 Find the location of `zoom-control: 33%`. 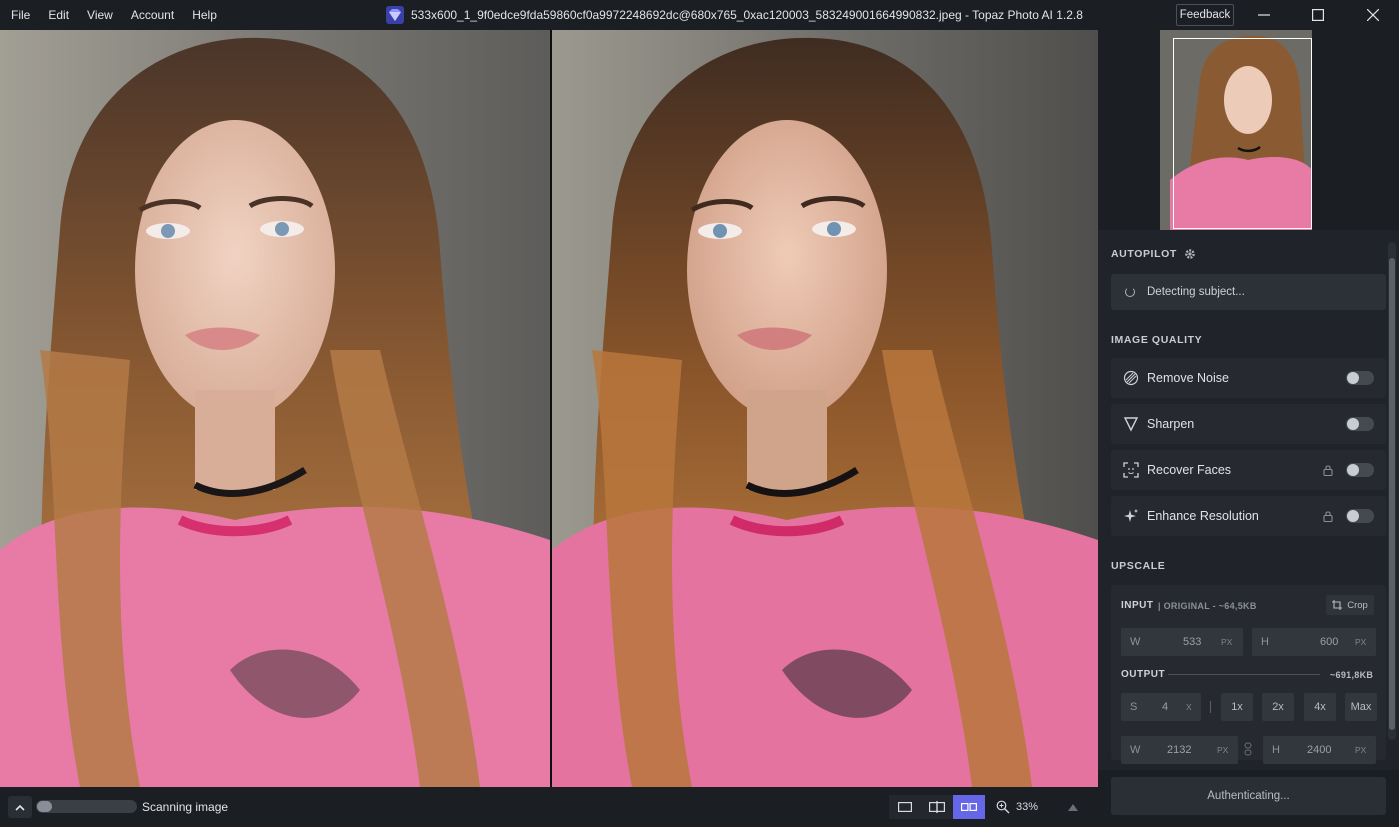

zoom-control: 33% is located at coordinates (1043, 807).